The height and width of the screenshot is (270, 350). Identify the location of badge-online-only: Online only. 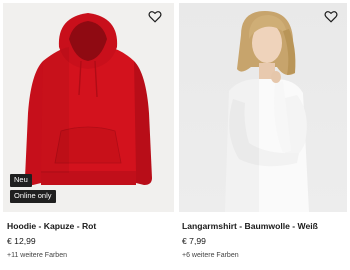
(33, 196).